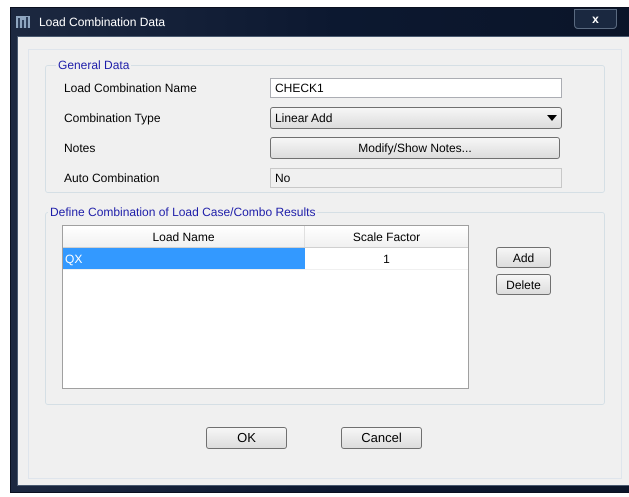 The image size is (629, 497). Describe the element at coordinates (386, 236) in the screenshot. I see `column-header: Scale Factor` at that location.